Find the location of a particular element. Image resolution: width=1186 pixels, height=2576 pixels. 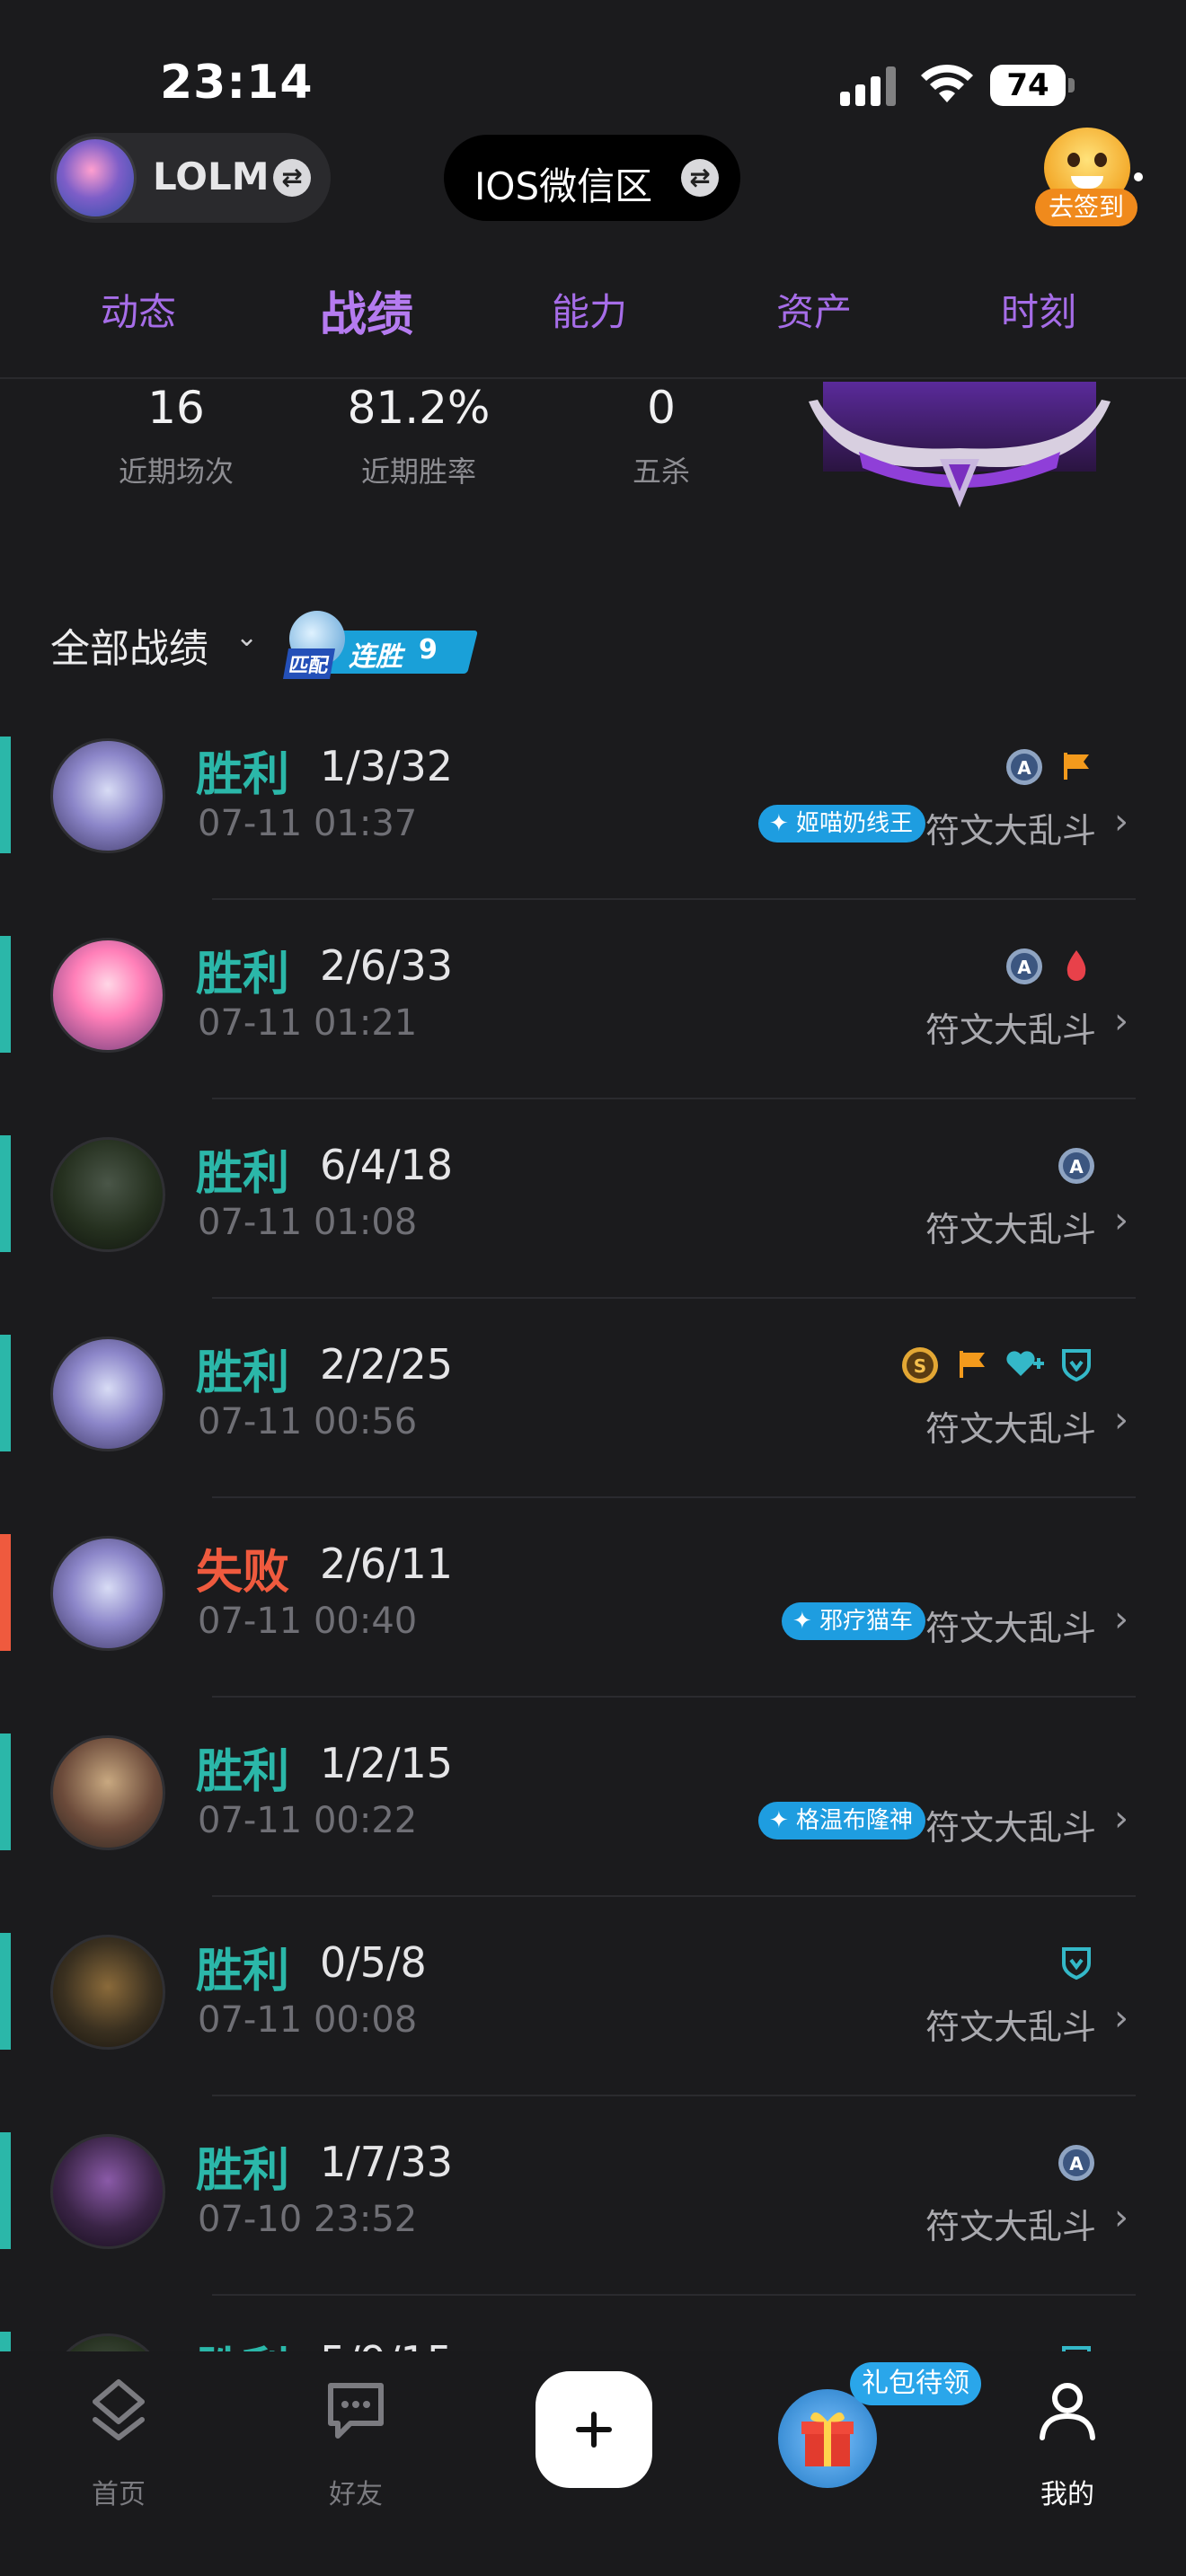

match-row: 胜利 1/7/33 07-10 23:52 符文大乱斗 › A is located at coordinates (593, 2214).